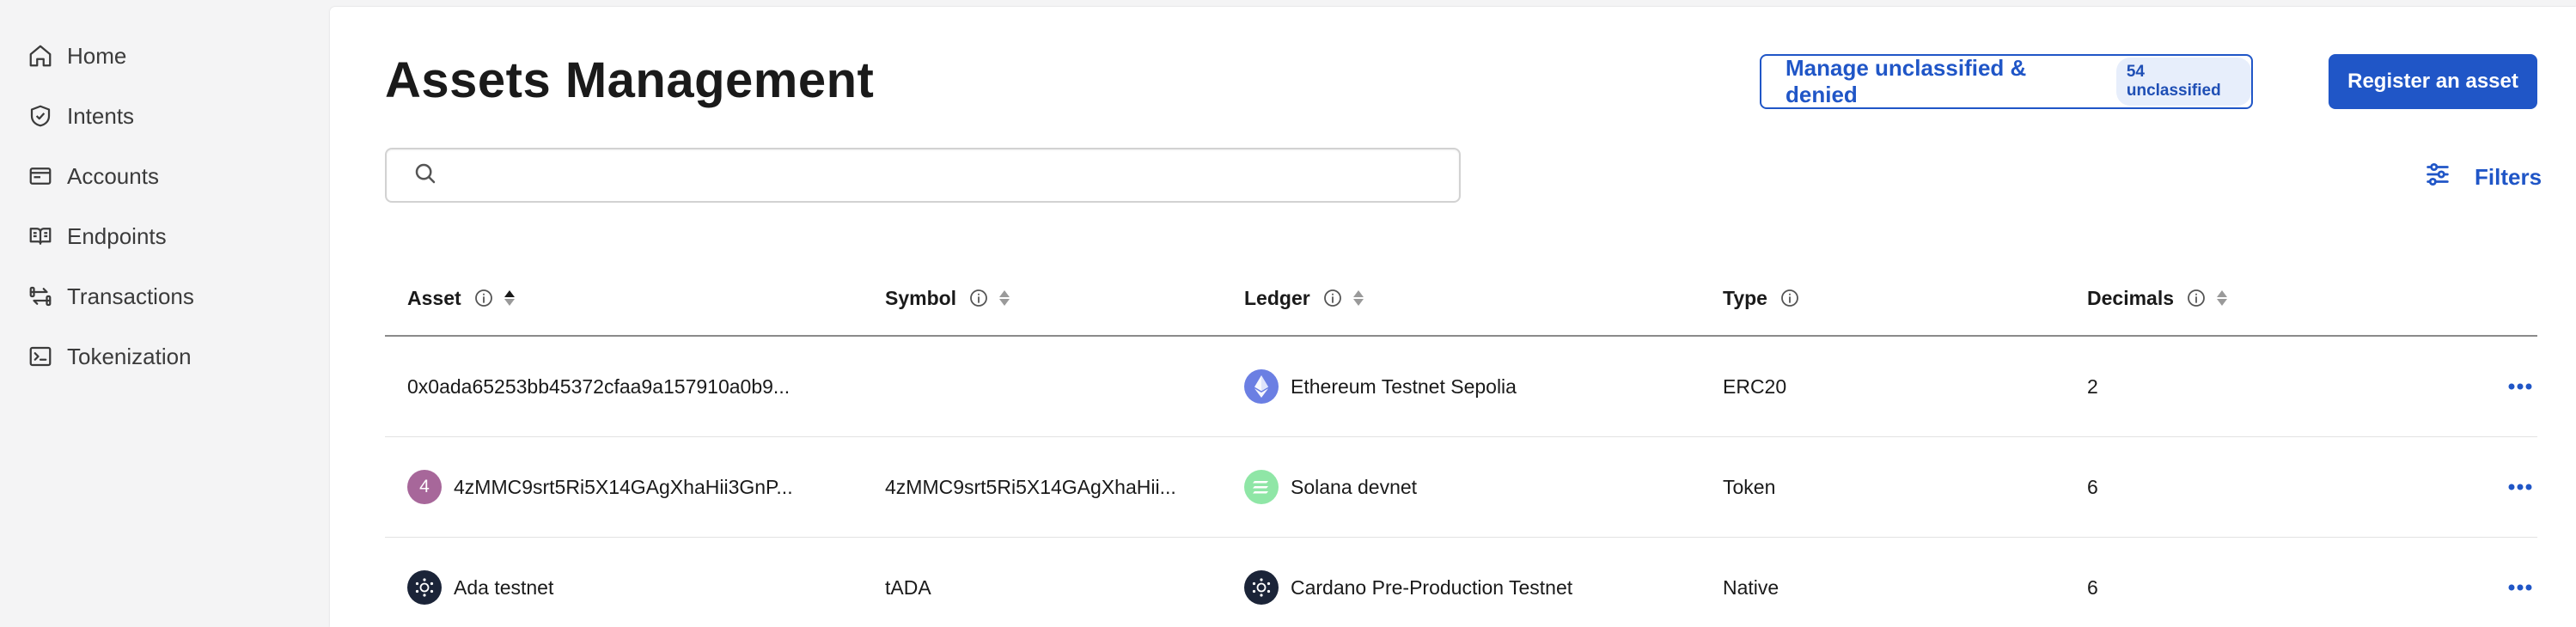 The width and height of the screenshot is (2576, 627). What do you see at coordinates (165, 116) in the screenshot?
I see `sidebar-item-intents: Intents` at bounding box center [165, 116].